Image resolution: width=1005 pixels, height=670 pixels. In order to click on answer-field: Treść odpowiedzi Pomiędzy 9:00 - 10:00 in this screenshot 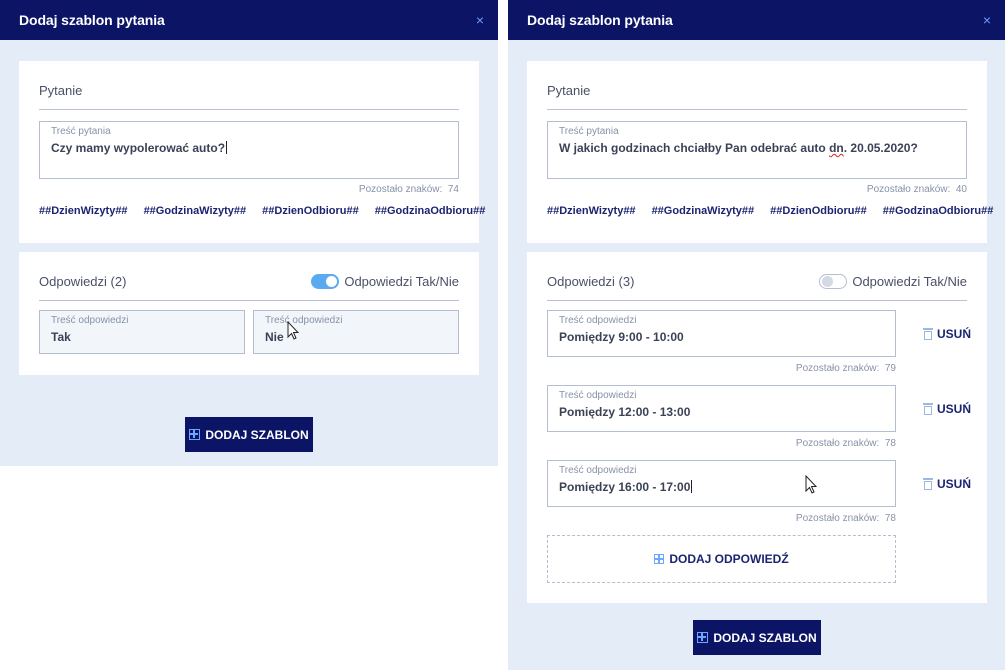, I will do `click(721, 333)`.